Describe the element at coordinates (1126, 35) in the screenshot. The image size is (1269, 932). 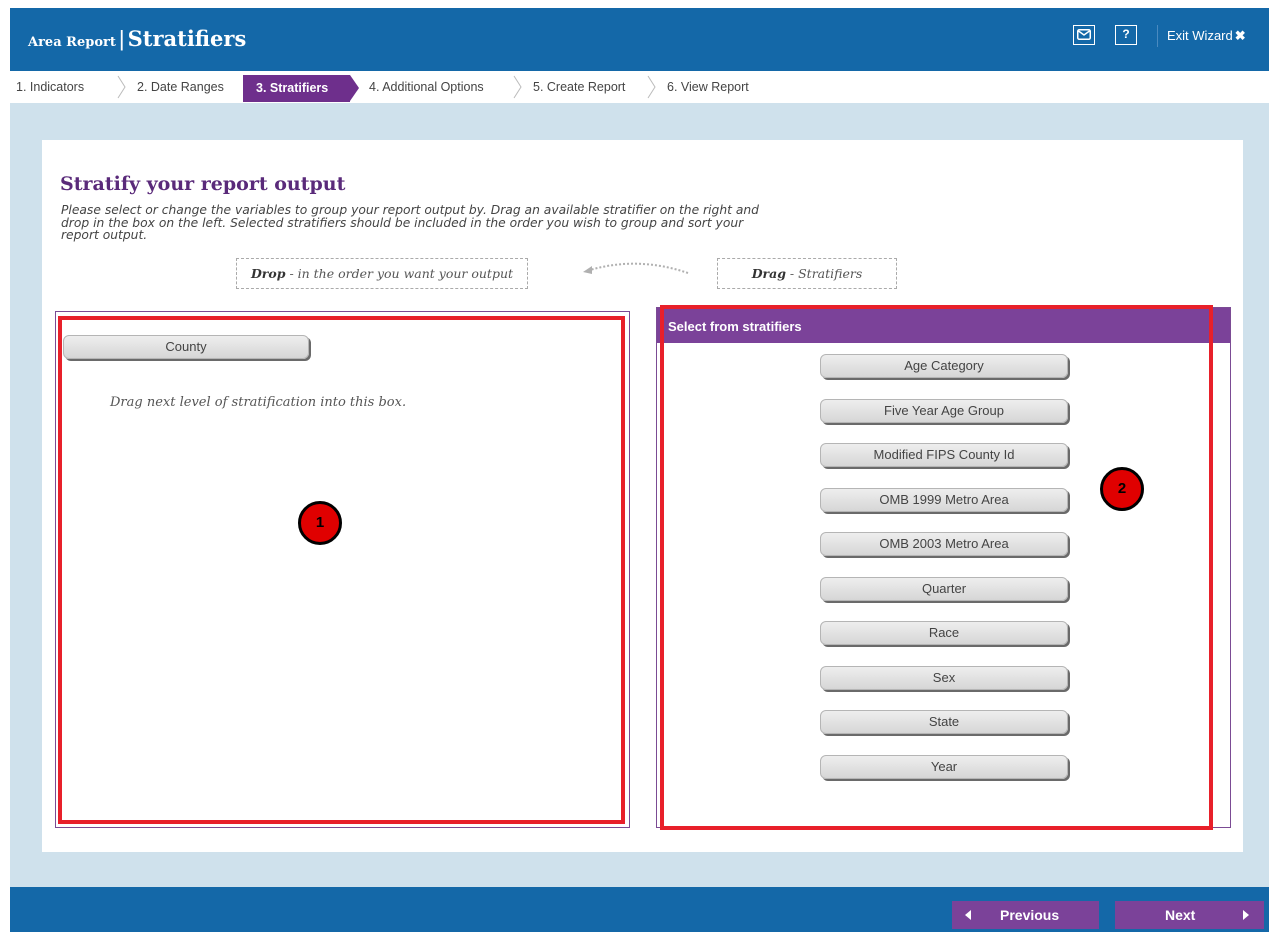
I see `help-icon: ?` at that location.